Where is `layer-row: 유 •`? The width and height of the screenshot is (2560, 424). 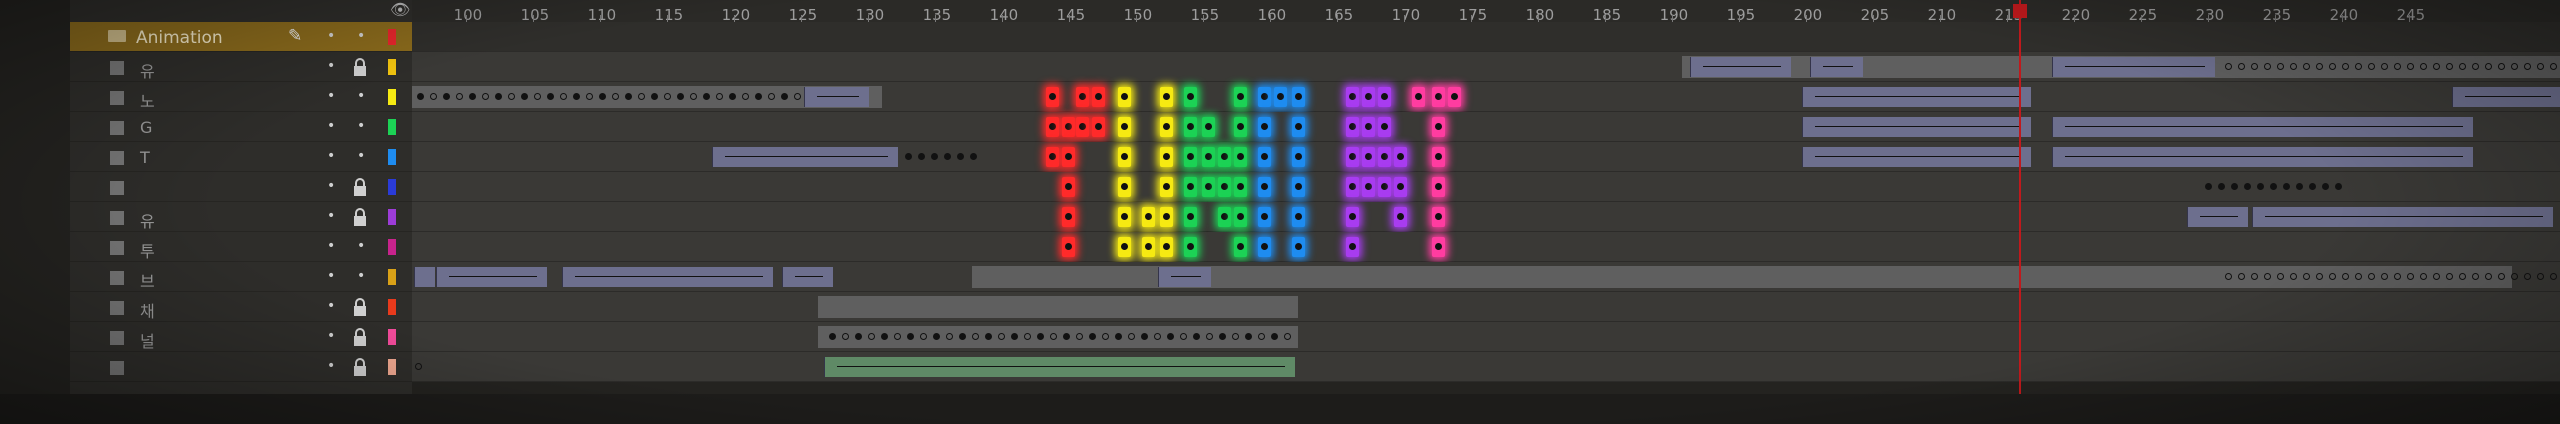 layer-row: 유 • is located at coordinates (241, 217).